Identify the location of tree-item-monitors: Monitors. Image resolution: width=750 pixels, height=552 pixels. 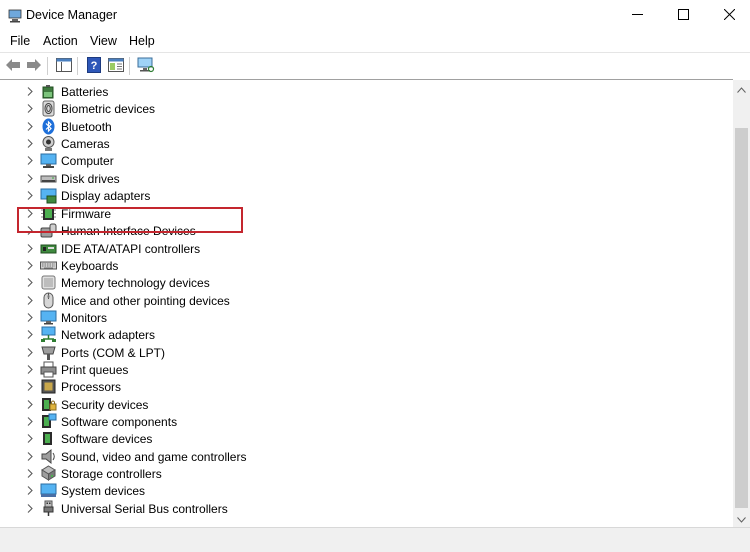
(366, 317).